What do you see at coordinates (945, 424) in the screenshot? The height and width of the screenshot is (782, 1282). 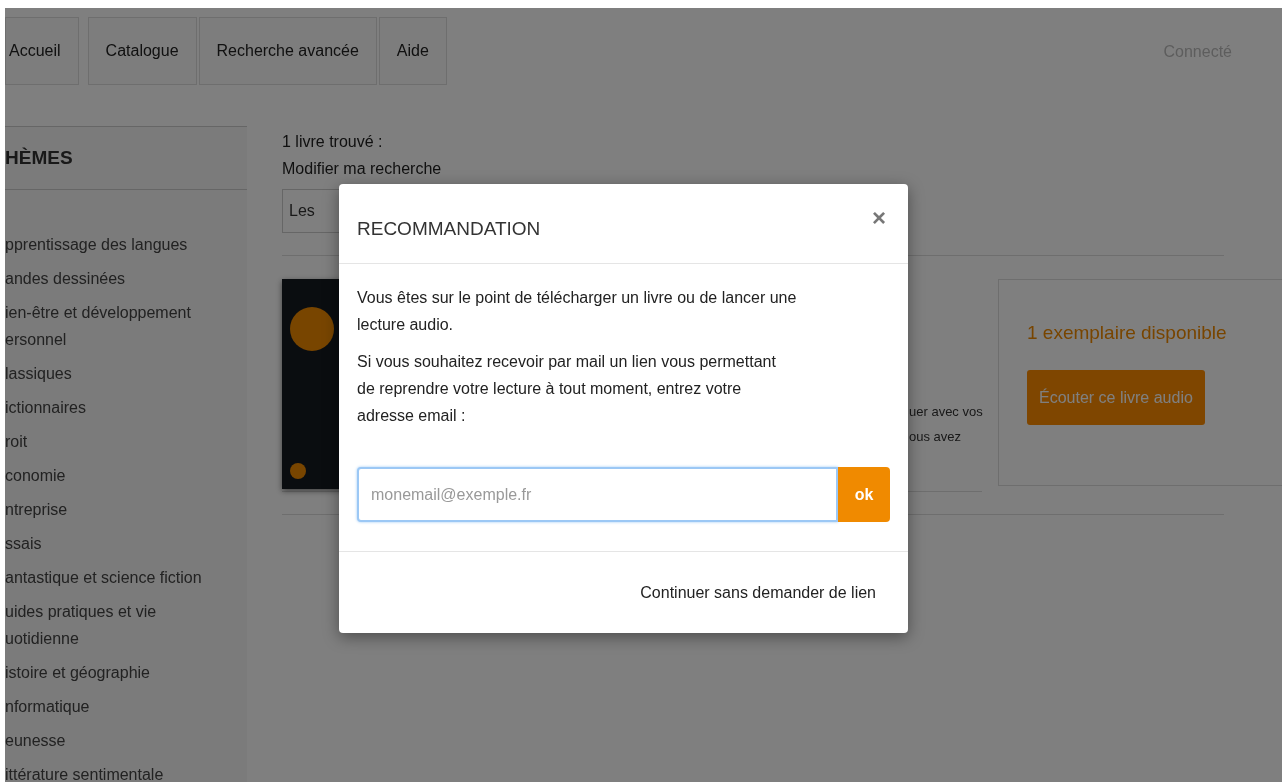 I see `book-description: uer avec vos ous avez` at bounding box center [945, 424].